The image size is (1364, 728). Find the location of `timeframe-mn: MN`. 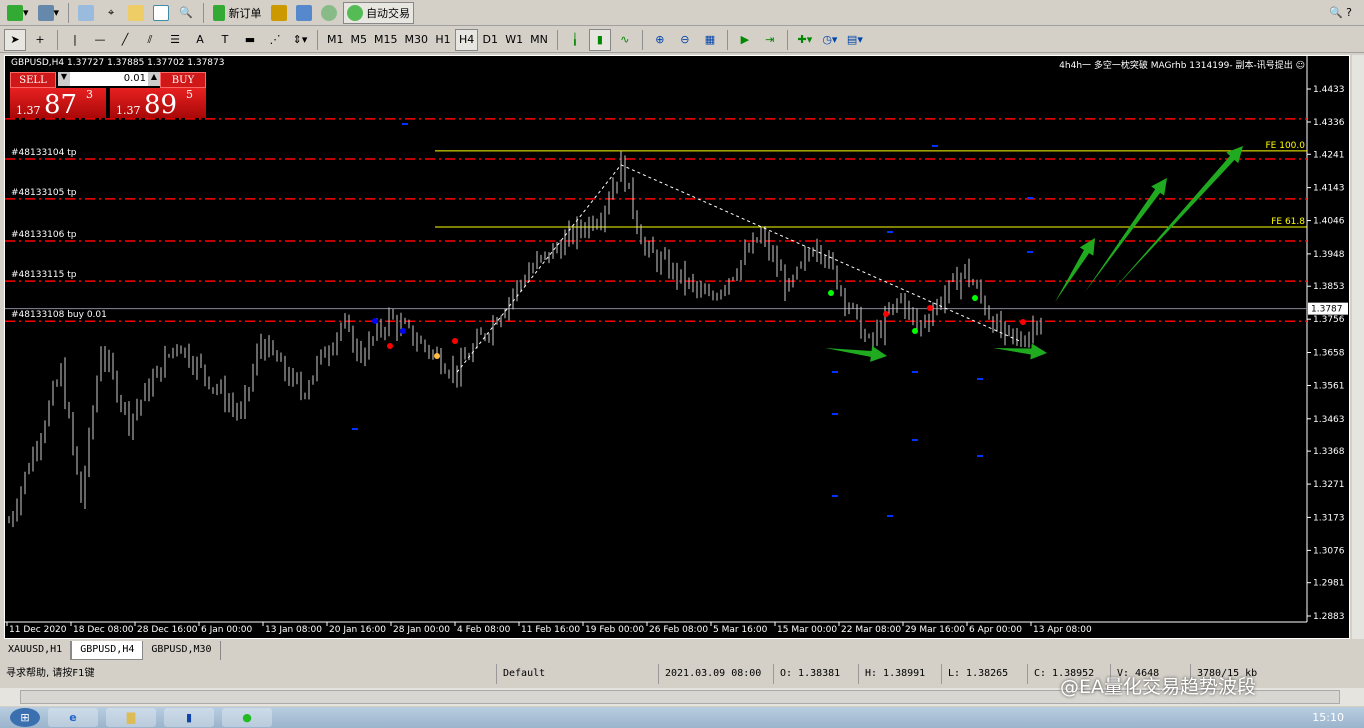

timeframe-mn: MN is located at coordinates (539, 40).